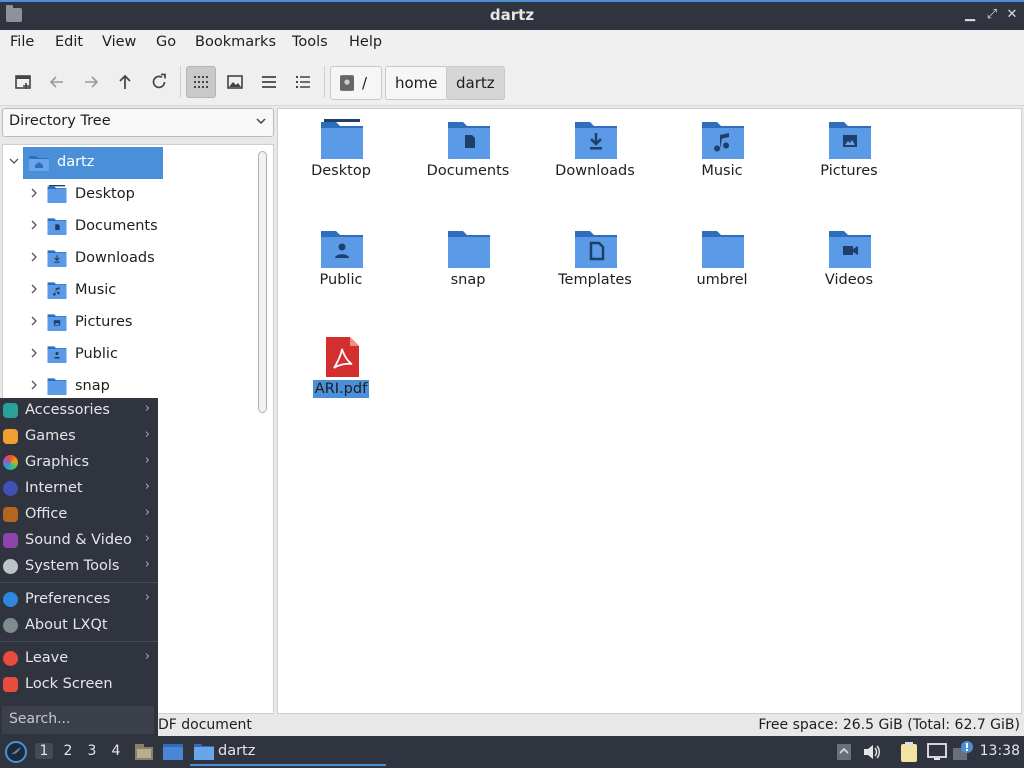  Describe the element at coordinates (125, 82) in the screenshot. I see `up-button` at that location.